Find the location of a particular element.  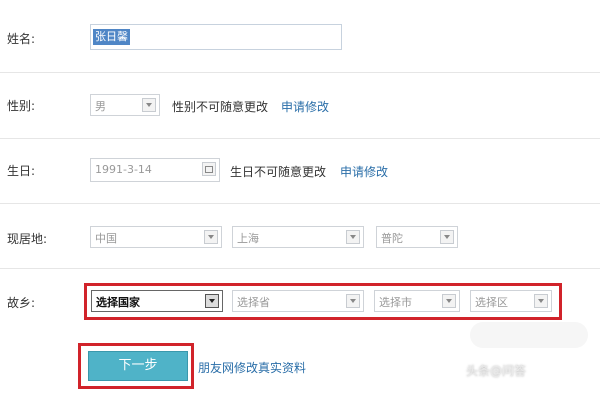

gender-label: 性别: is located at coordinates (21, 106).